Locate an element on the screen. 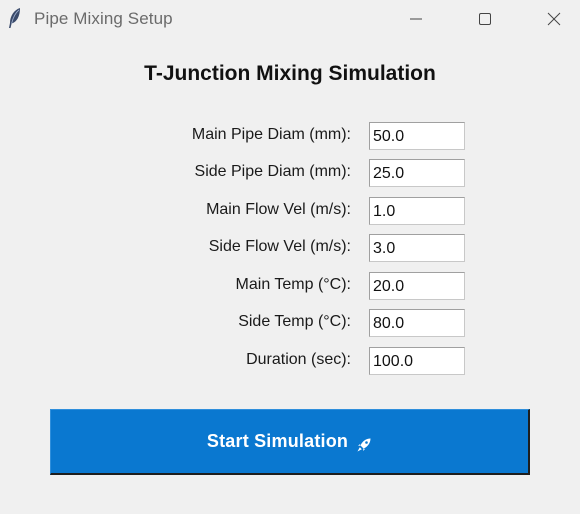 This screenshot has width=580, height=514. main-flow-vel-input is located at coordinates (417, 211).